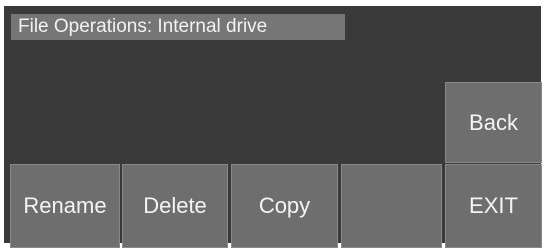 The height and width of the screenshot is (248, 544). Describe the element at coordinates (65, 206) in the screenshot. I see `rename-button: Rename` at that location.